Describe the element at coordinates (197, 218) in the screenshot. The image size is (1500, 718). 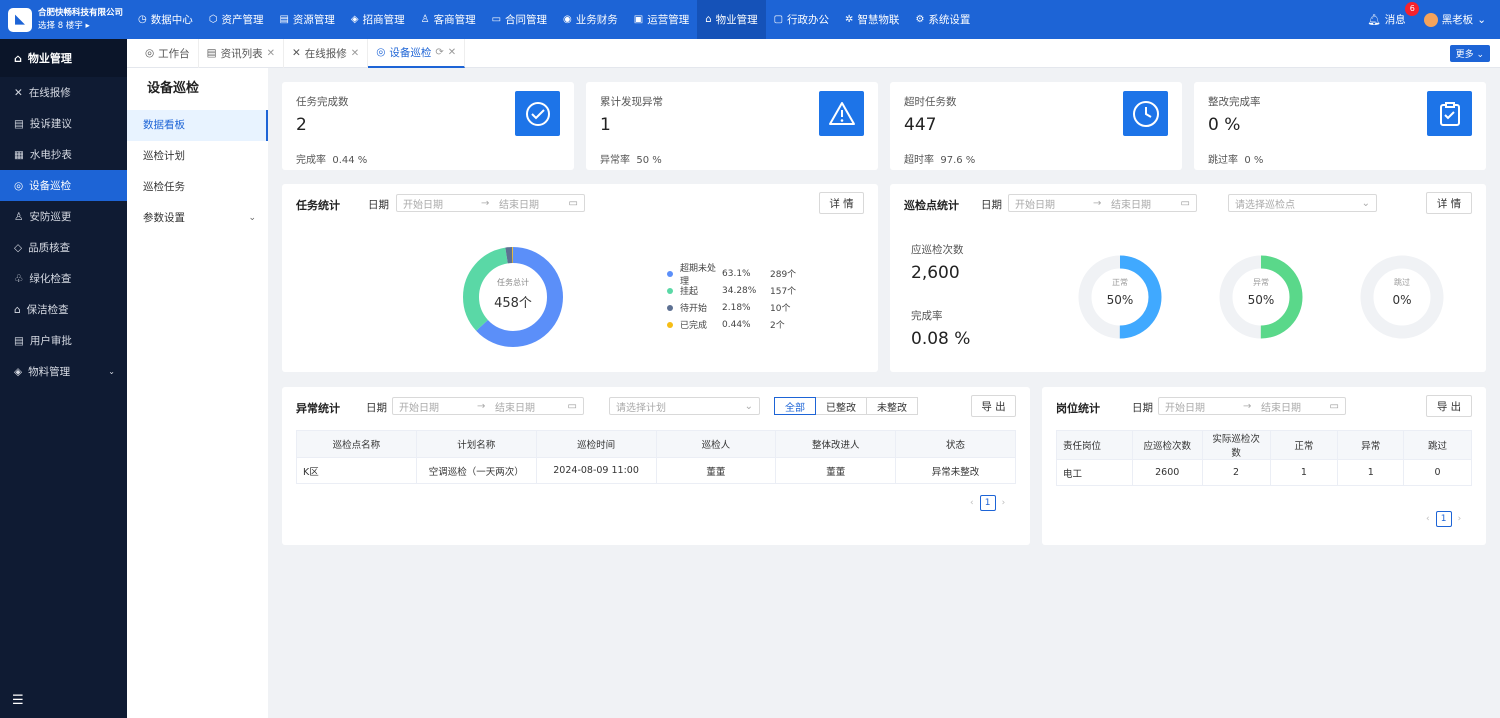
I see `subnav-item-settings: 参数设置 ⌄` at that location.